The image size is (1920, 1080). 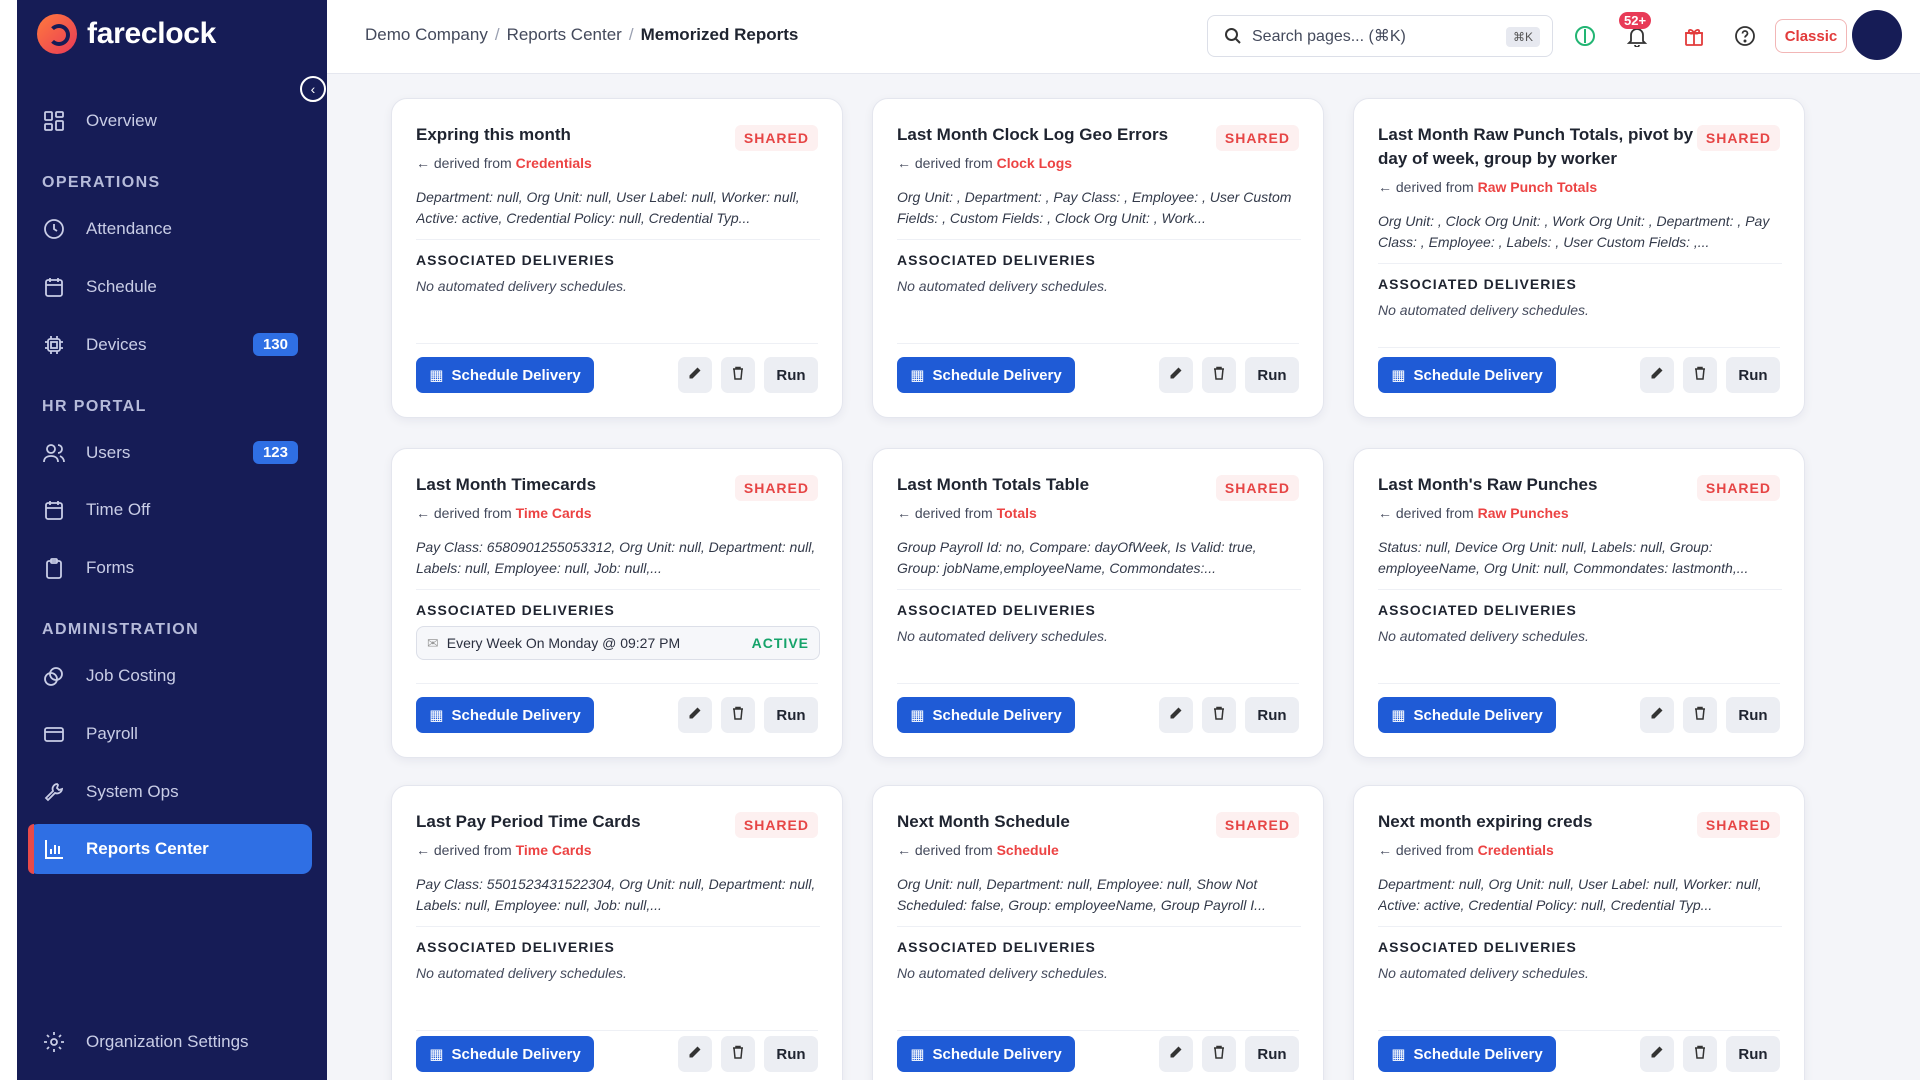 I want to click on sidebar-item-time-off: Time Off, so click(x=170, y=510).